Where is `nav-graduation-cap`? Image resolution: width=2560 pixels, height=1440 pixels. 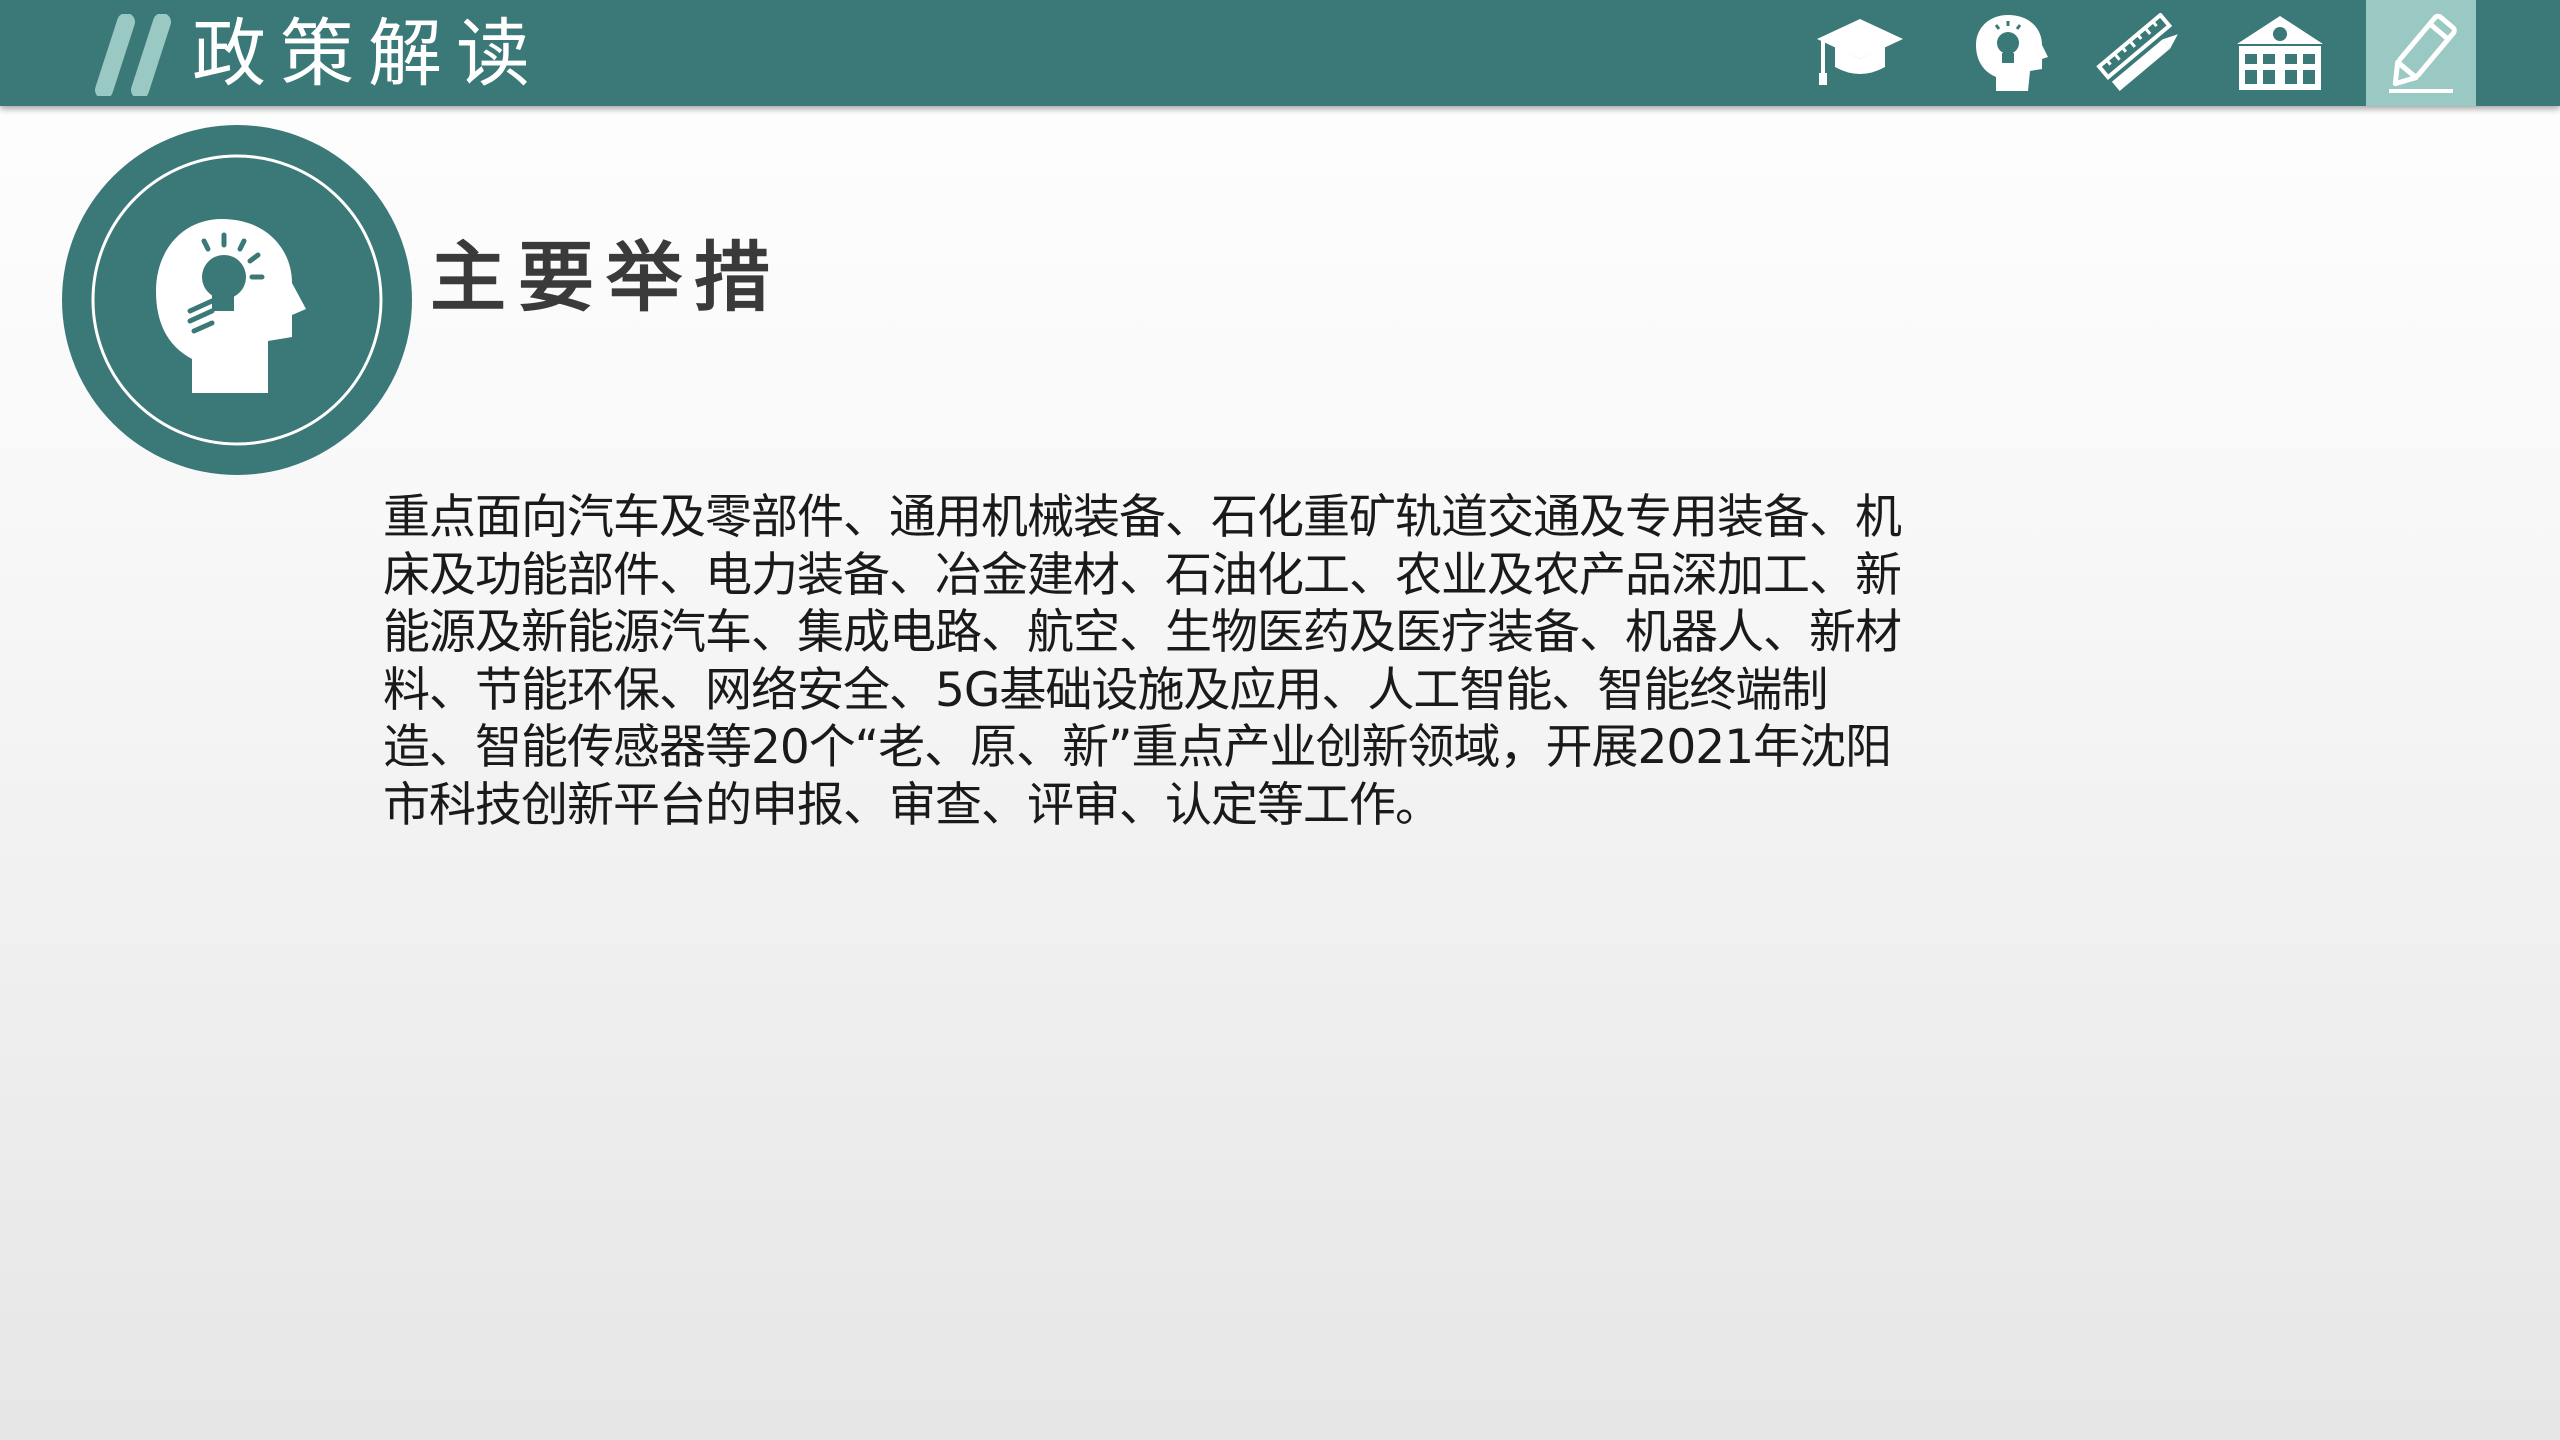
nav-graduation-cap is located at coordinates (1860, 53).